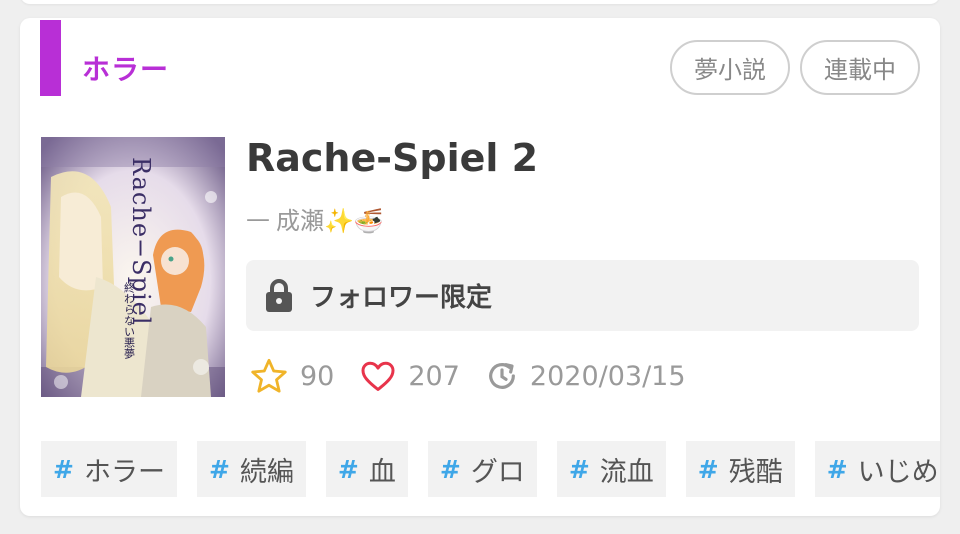 The height and width of the screenshot is (534, 960). Describe the element at coordinates (497, 472) in the screenshot. I see `tag-label: グロ` at that location.